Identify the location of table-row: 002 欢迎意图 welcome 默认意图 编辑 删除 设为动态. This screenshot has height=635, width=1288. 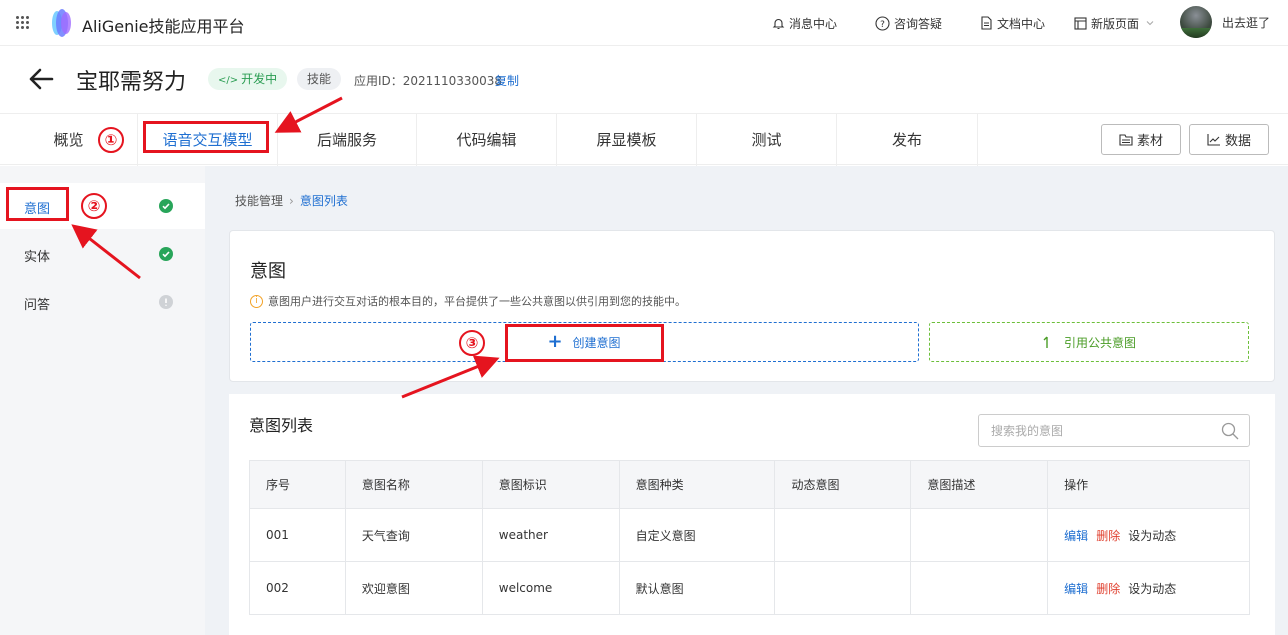
(749, 588).